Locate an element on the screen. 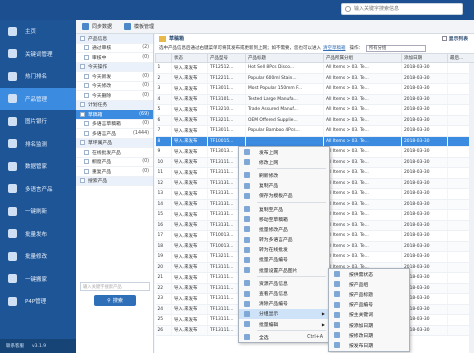 The height and width of the screenshot is (353, 474). tree-item: 草坪属产品 is located at coordinates (114, 143).